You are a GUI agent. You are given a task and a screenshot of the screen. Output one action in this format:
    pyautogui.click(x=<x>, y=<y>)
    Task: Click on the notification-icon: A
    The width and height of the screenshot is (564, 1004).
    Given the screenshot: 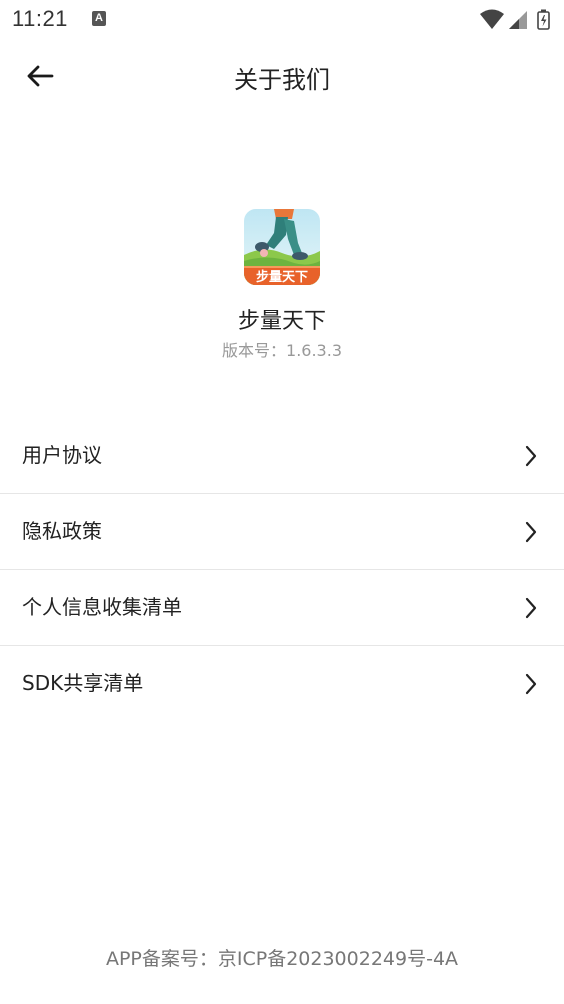 What is the action you would take?
    pyautogui.click(x=99, y=18)
    